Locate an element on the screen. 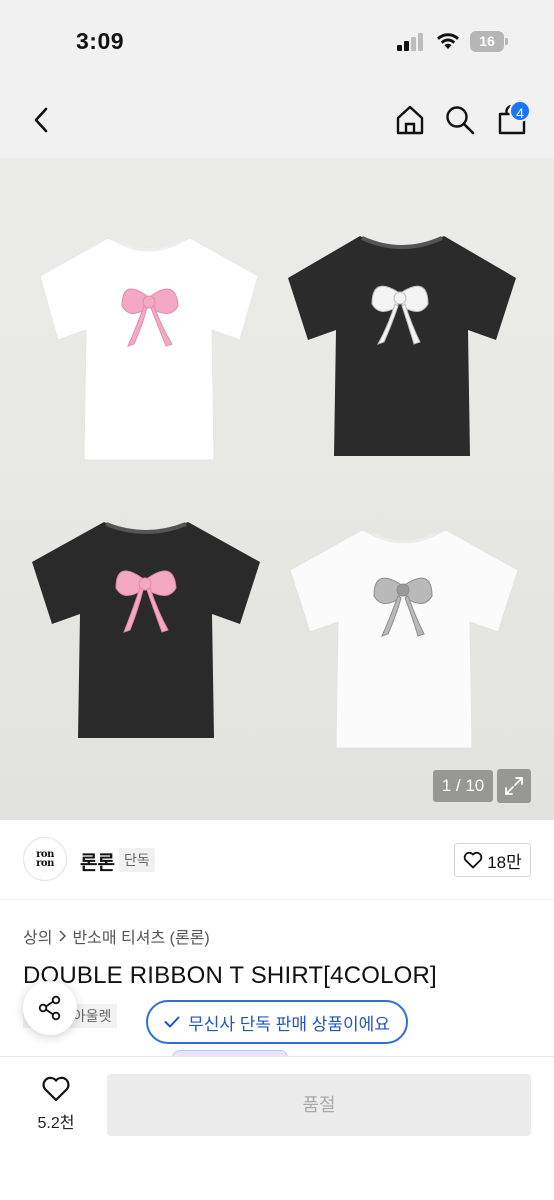 Image resolution: width=554 pixels, height=1200 pixels. brand-name: 론론 is located at coordinates (97, 861).